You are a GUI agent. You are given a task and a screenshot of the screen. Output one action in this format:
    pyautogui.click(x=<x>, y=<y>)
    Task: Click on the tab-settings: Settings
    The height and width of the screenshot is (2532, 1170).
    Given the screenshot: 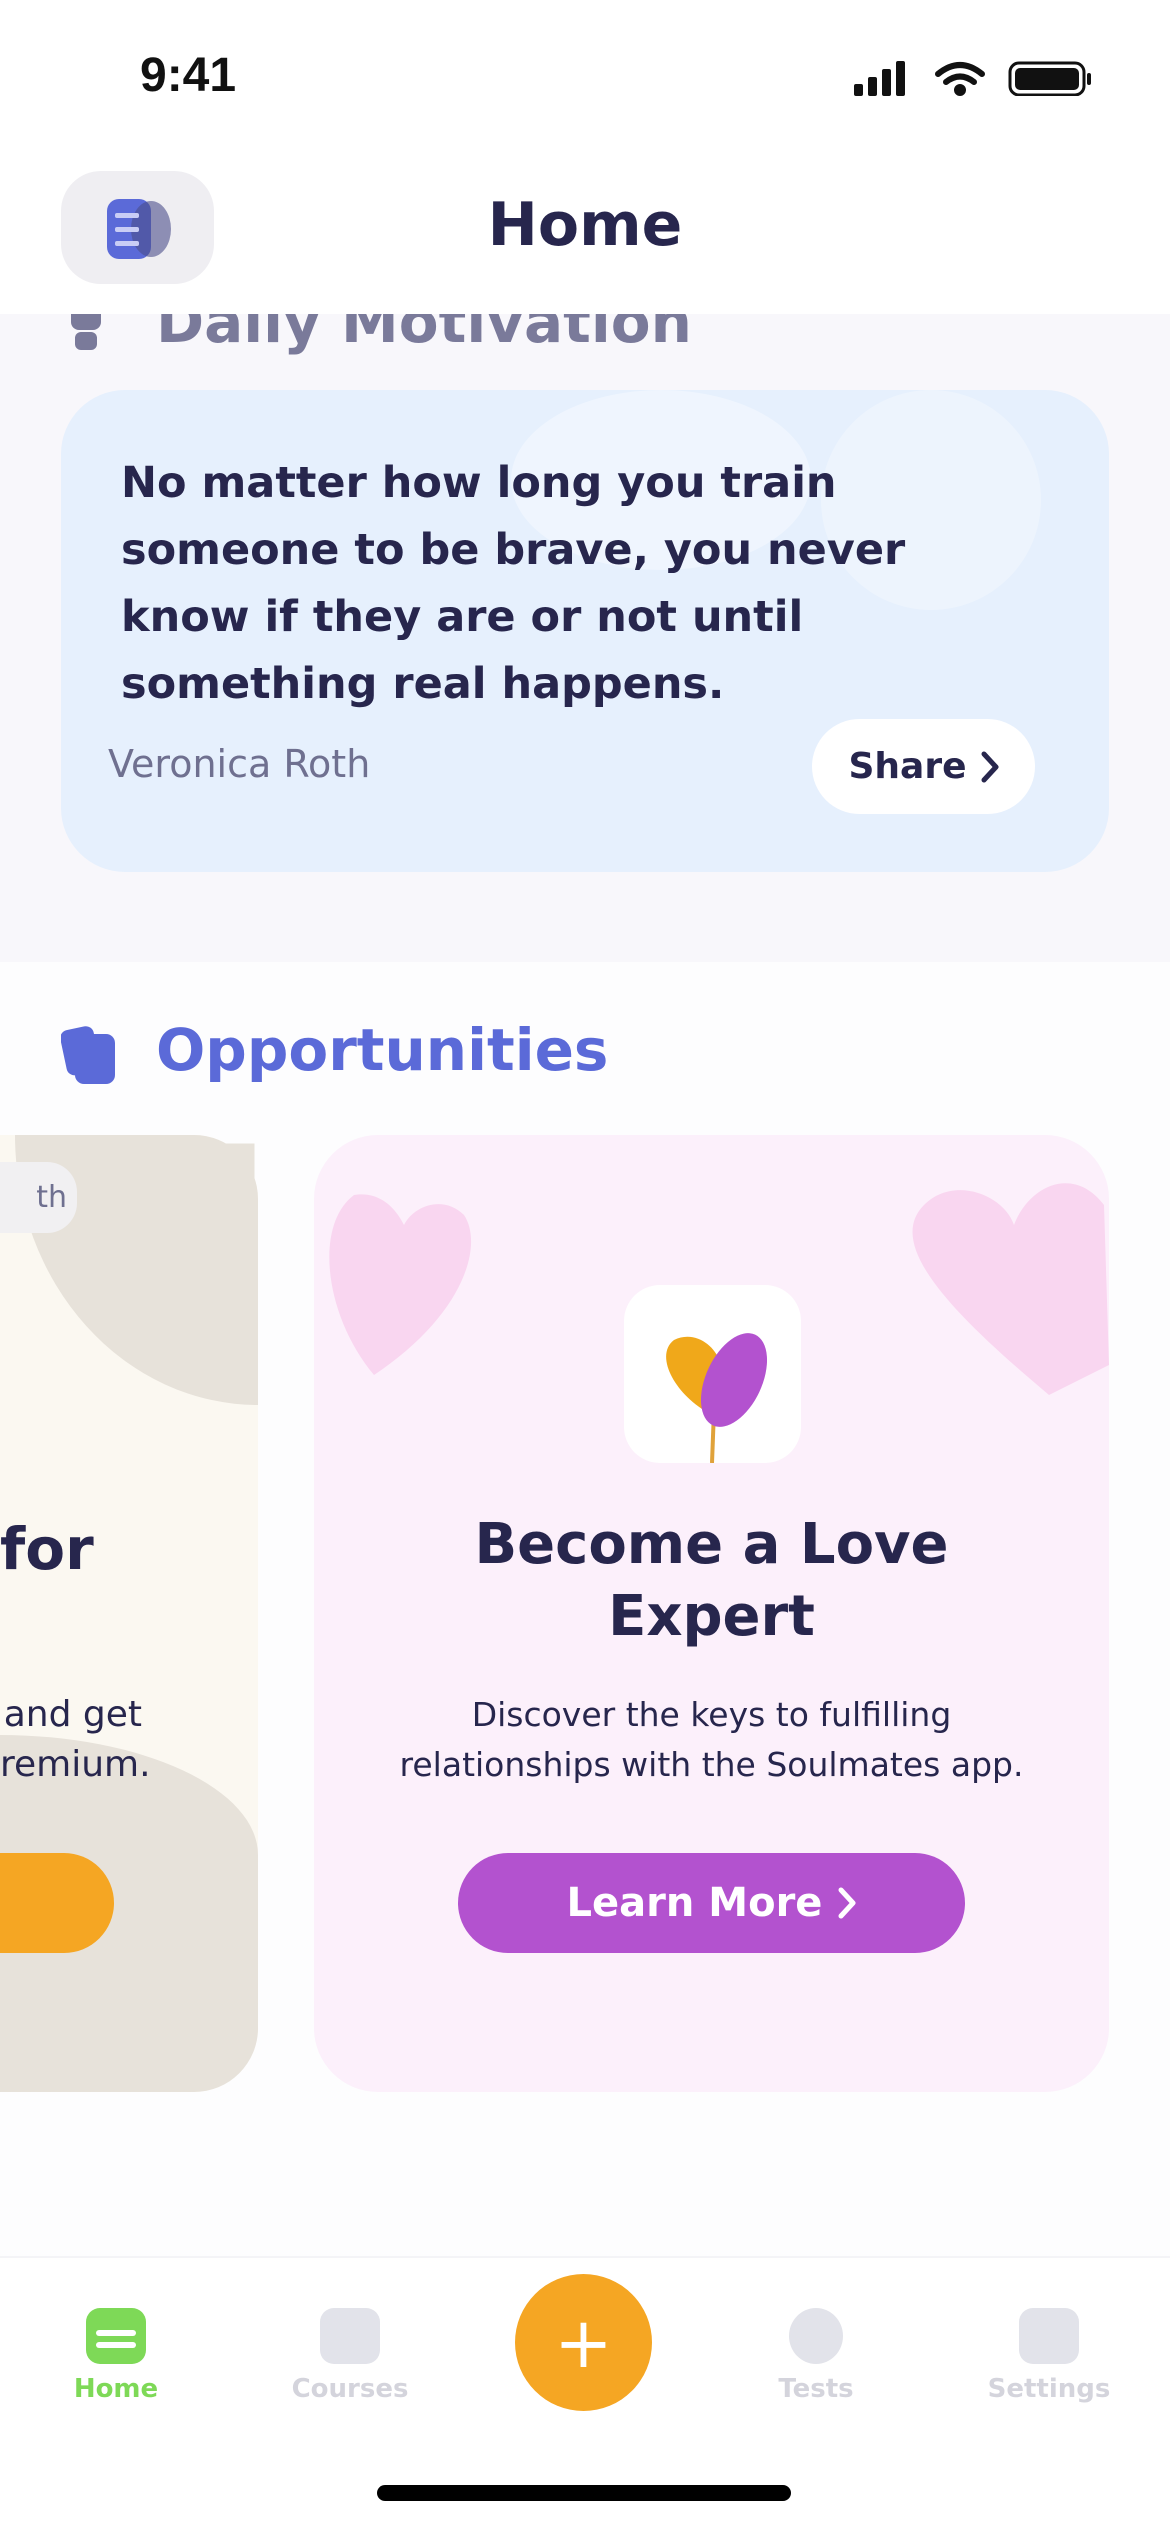 What is the action you would take?
    pyautogui.click(x=1049, y=2356)
    